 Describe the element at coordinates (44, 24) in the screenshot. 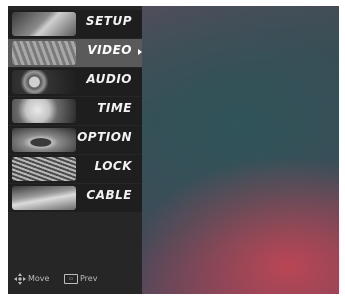

I see `setup-thumbnail-icon` at that location.